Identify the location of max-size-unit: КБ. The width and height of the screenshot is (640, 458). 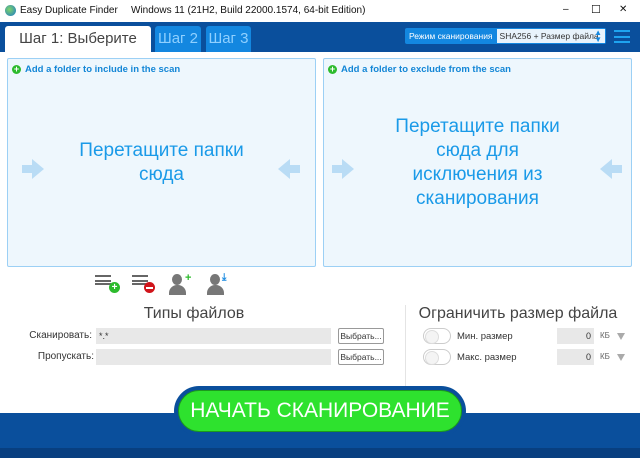
(605, 356).